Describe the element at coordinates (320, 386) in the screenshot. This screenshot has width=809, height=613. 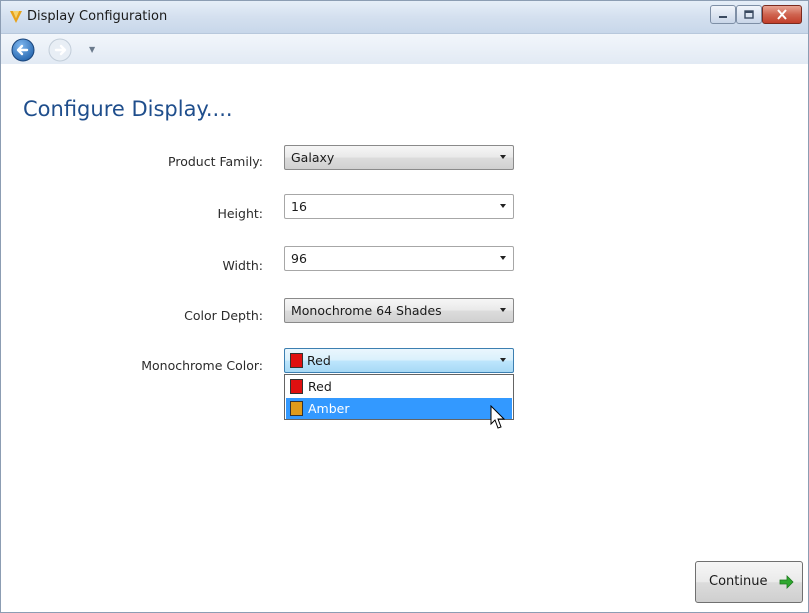
I see `dropdown-option-label: Red` at that location.